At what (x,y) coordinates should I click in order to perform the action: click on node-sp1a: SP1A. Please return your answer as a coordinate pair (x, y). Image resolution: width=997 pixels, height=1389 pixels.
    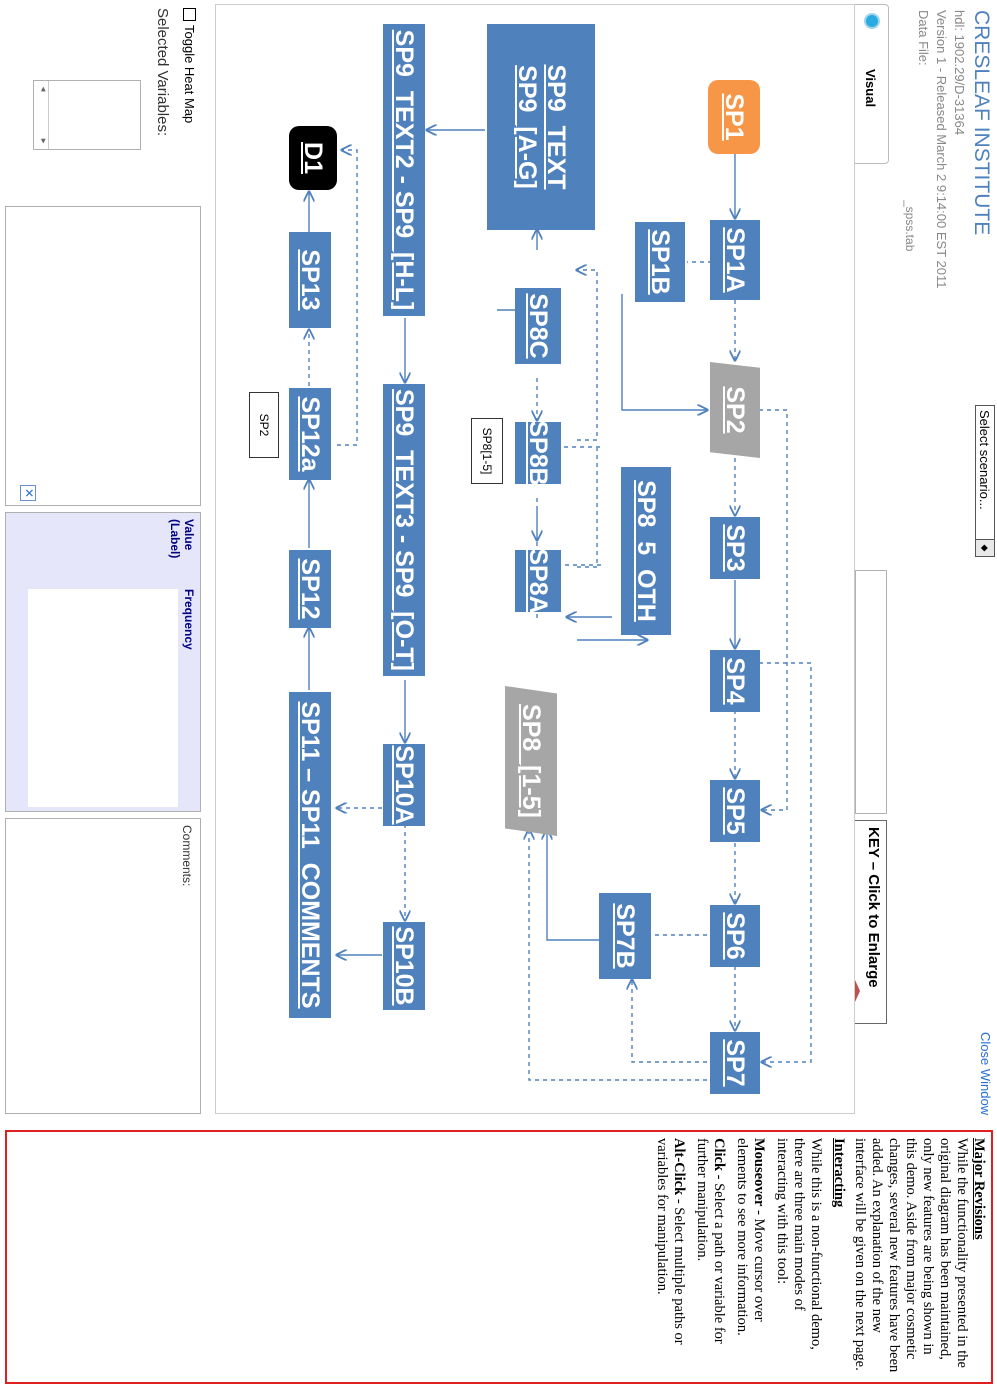
    Looking at the image, I should click on (735, 260).